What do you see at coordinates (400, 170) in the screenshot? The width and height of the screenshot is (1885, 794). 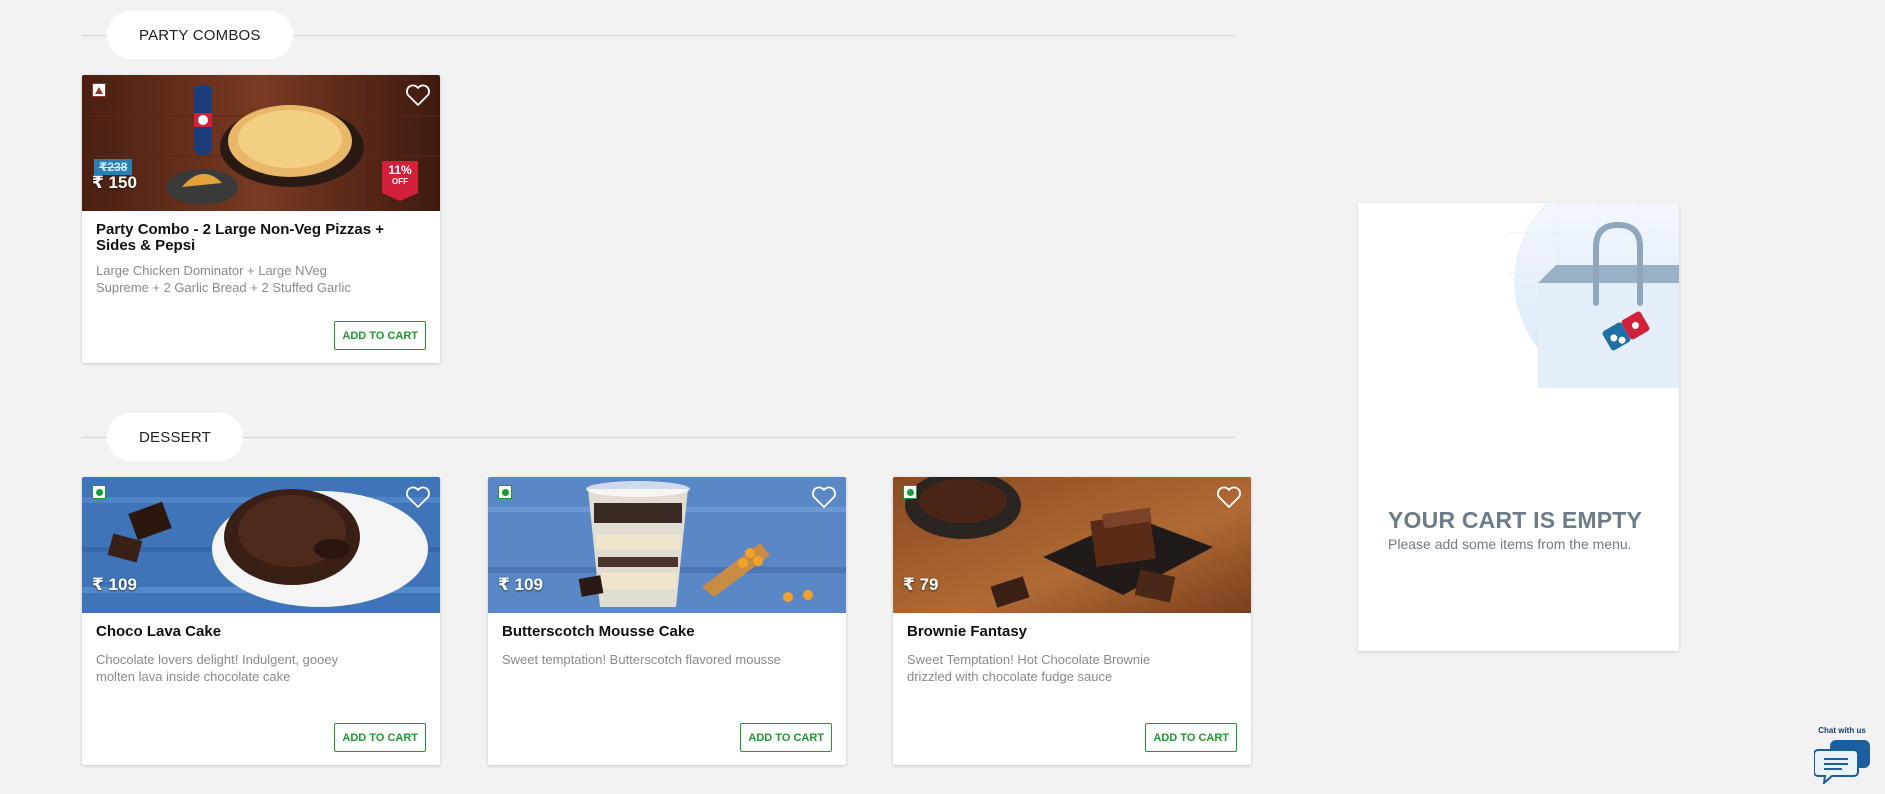 I see `discount-value: 11%` at bounding box center [400, 170].